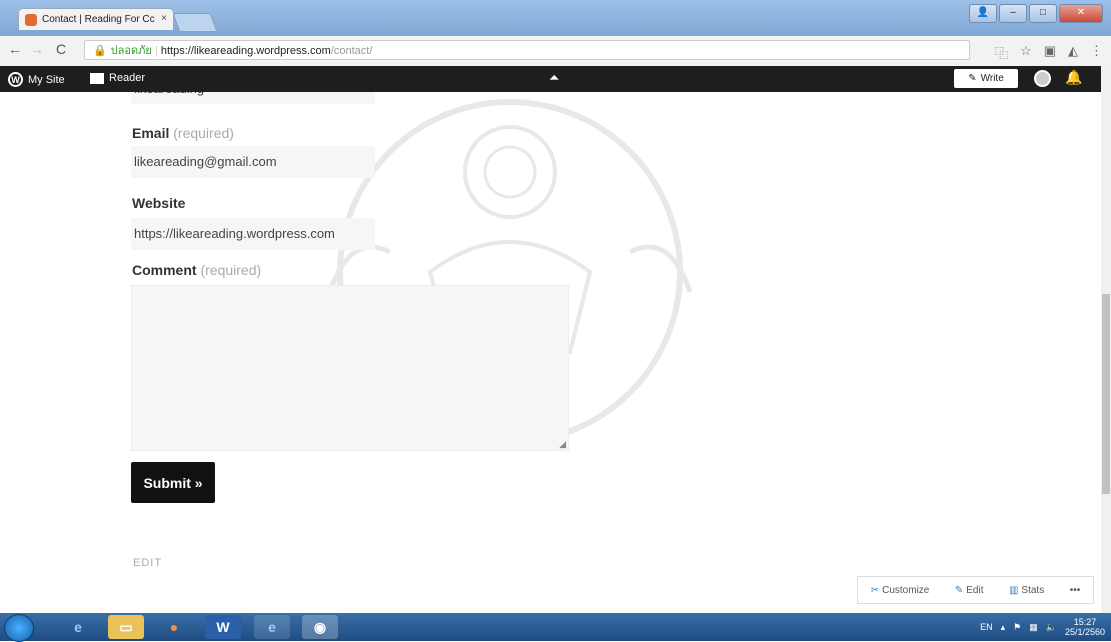  Describe the element at coordinates (126, 627) in the screenshot. I see `explorer-taskbar-icon: ▭` at that location.